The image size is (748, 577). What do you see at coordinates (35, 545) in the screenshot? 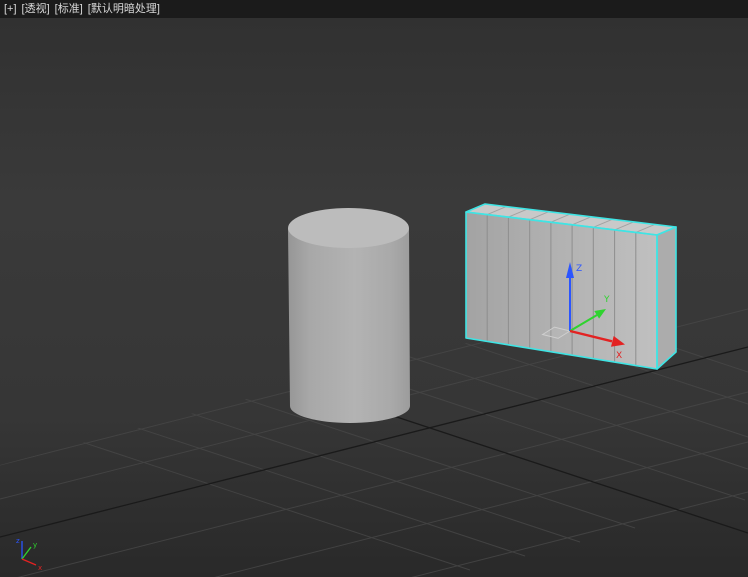
I see `world-axis-y-label: y` at bounding box center [35, 545].